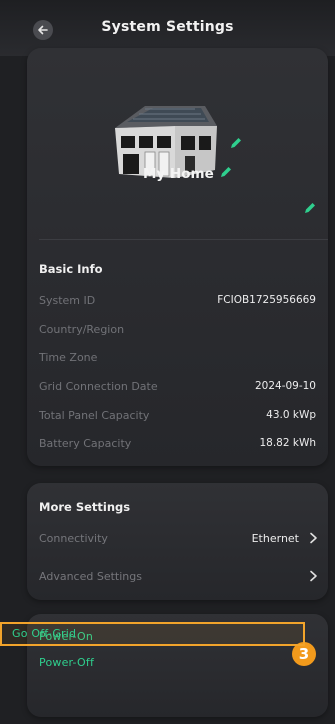 The image size is (335, 724). Describe the element at coordinates (285, 386) in the screenshot. I see `grid-connection-date-value: 2024-09-10` at that location.